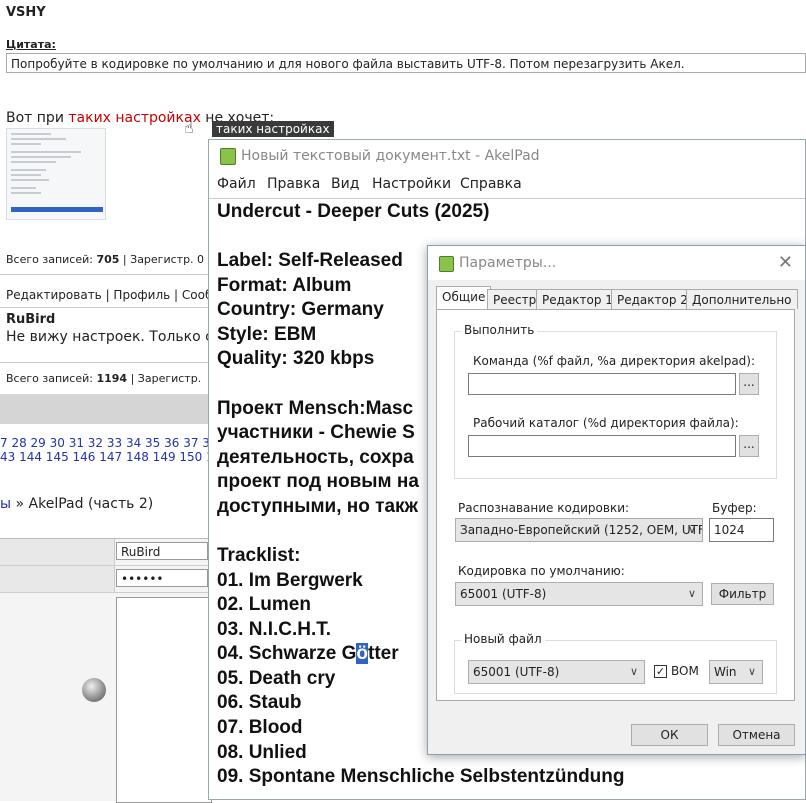 The width and height of the screenshot is (806, 803). I want to click on newfile-encoding-select: 65001 (UTF-8) ∨, so click(556, 672).